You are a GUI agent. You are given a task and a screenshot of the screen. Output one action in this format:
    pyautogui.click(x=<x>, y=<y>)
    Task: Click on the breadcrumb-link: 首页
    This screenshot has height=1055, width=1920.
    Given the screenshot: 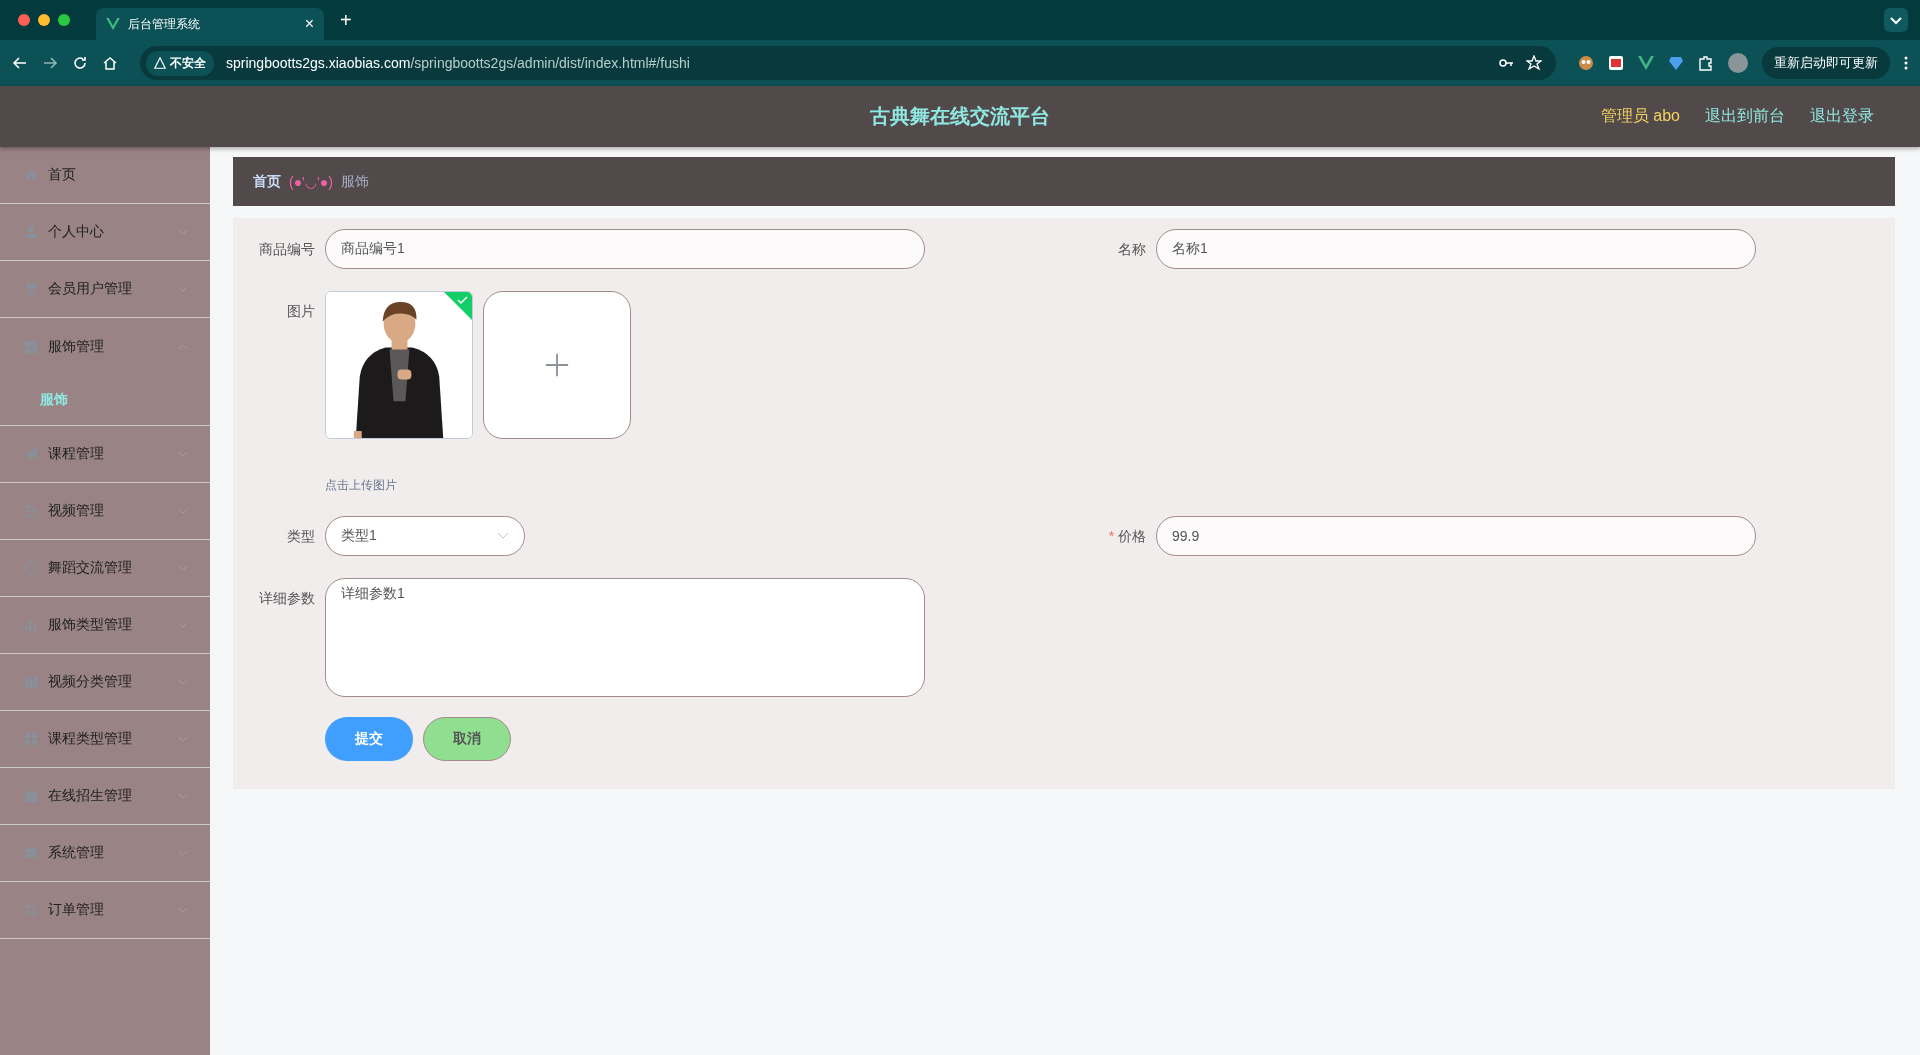 What is the action you would take?
    pyautogui.click(x=267, y=181)
    